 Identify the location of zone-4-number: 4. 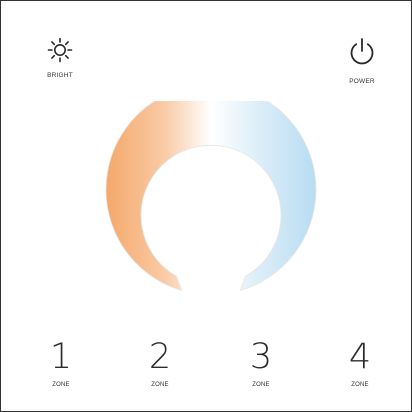
(360, 357).